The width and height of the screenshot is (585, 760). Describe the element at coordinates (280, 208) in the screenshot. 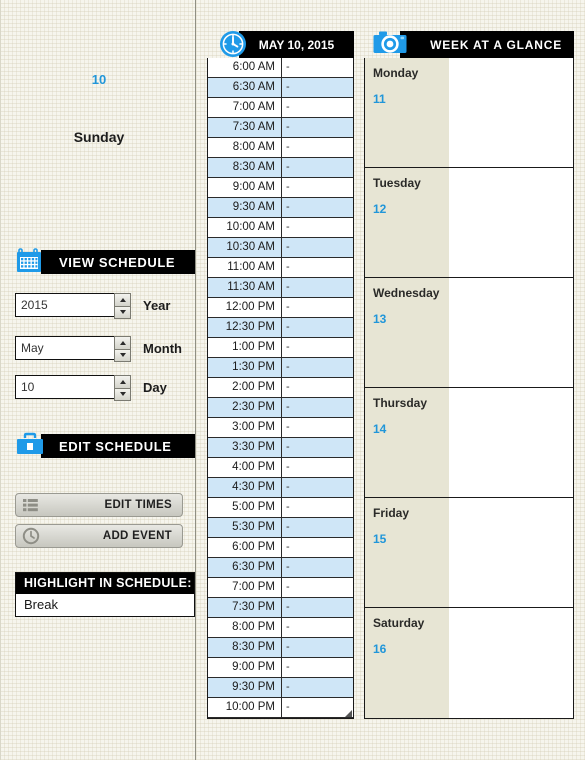

I see `time-slot-row: 9:30 AM -` at that location.